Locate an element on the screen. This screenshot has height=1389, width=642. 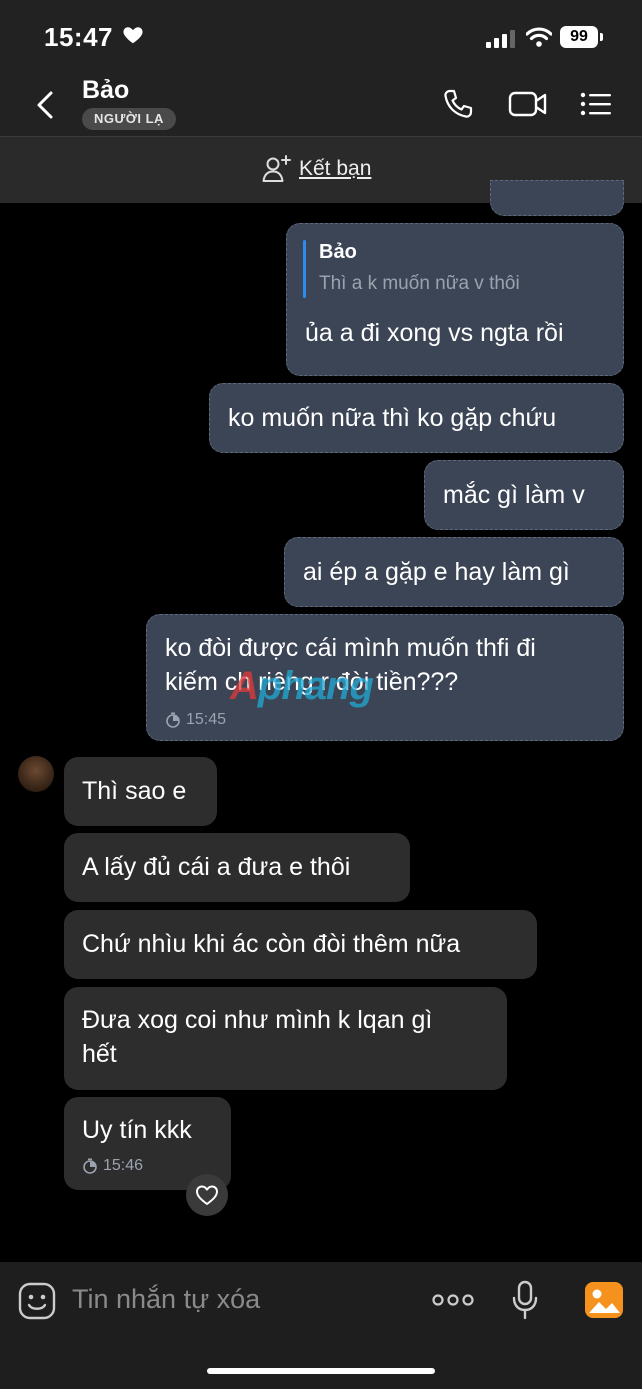
message-text: Uy tín kkk is located at coordinates (137, 1130).